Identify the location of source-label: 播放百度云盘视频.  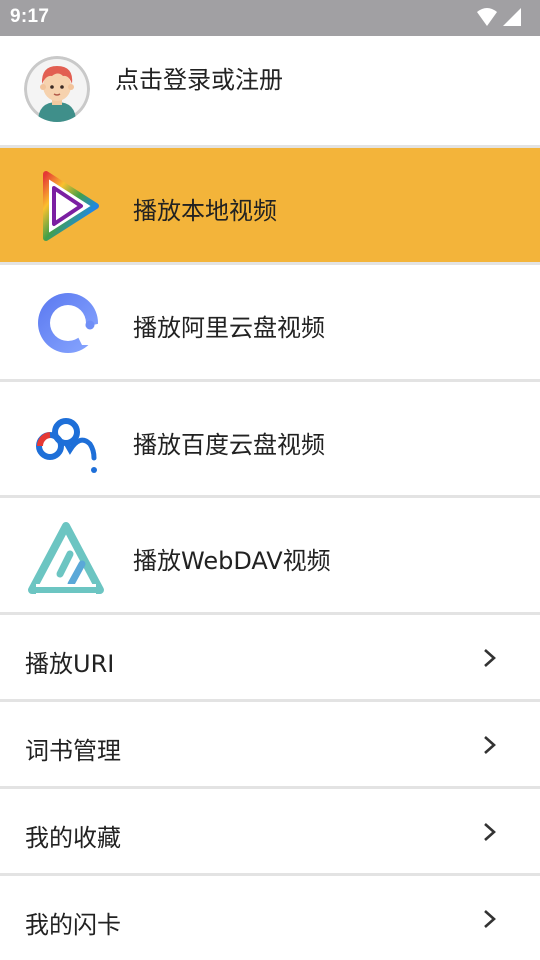
(229, 445).